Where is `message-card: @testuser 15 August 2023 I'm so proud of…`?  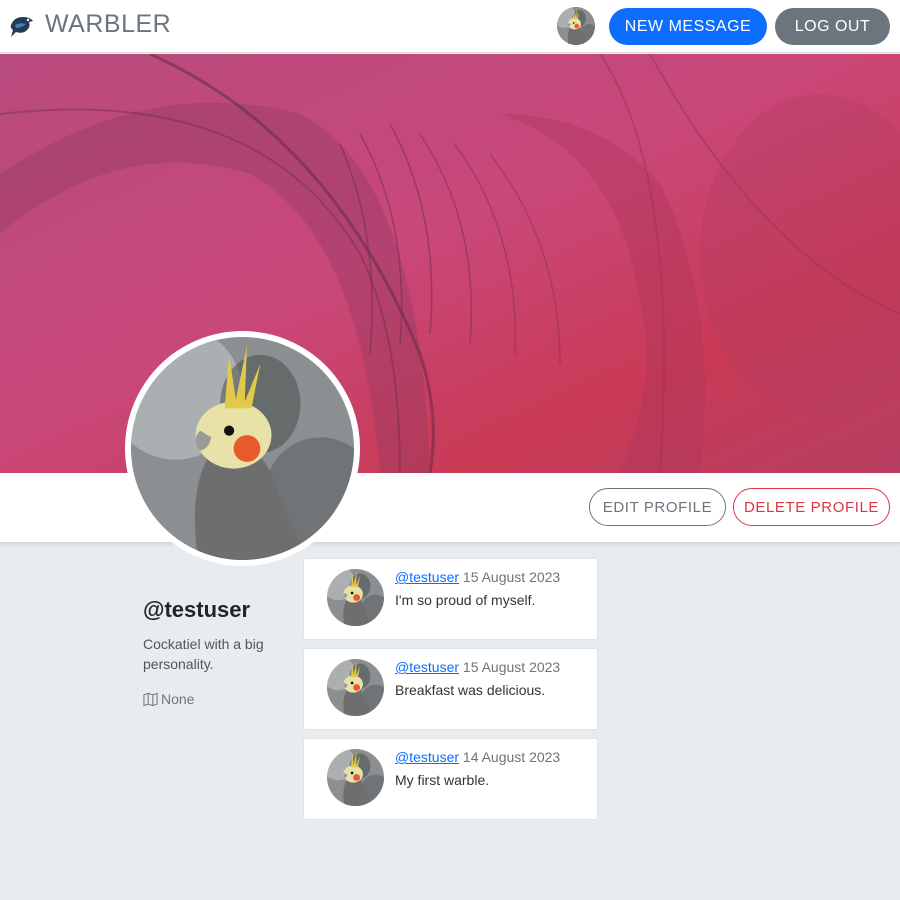 message-card: @testuser 15 August 2023 I'm so proud of… is located at coordinates (450, 599).